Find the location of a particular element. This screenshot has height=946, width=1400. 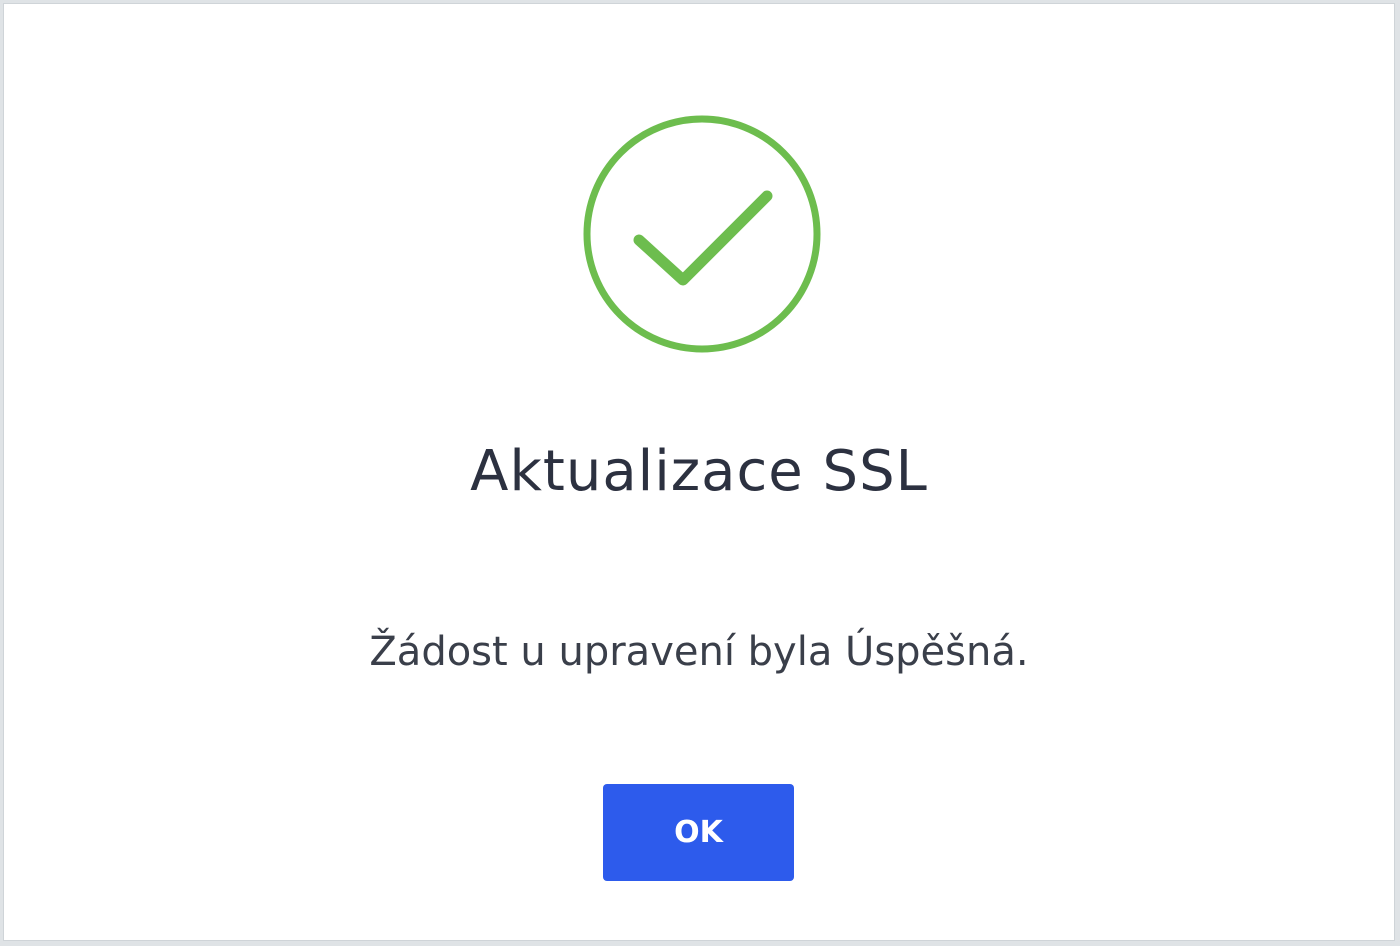

ok-button: OK is located at coordinates (698, 832).